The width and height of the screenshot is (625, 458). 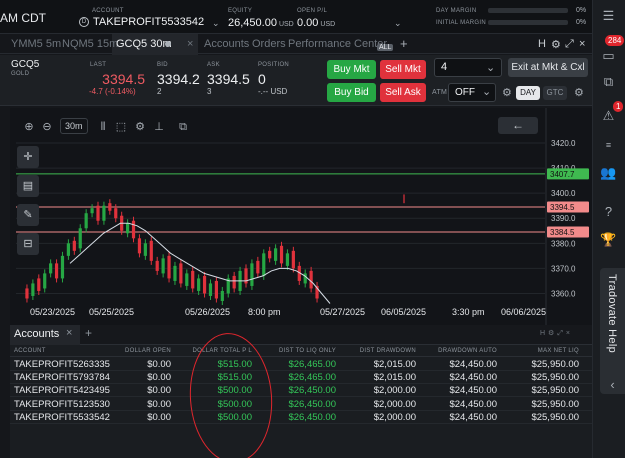 What do you see at coordinates (226, 44) in the screenshot?
I see `tab-accounts: Accounts` at bounding box center [226, 44].